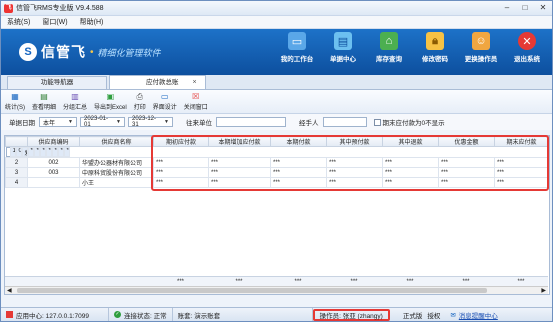 The height and width of the screenshot is (322, 553). What do you see at coordinates (44, 101) in the screenshot?
I see `view-detail-button: ▤ 查看明细` at bounding box center [44, 101].